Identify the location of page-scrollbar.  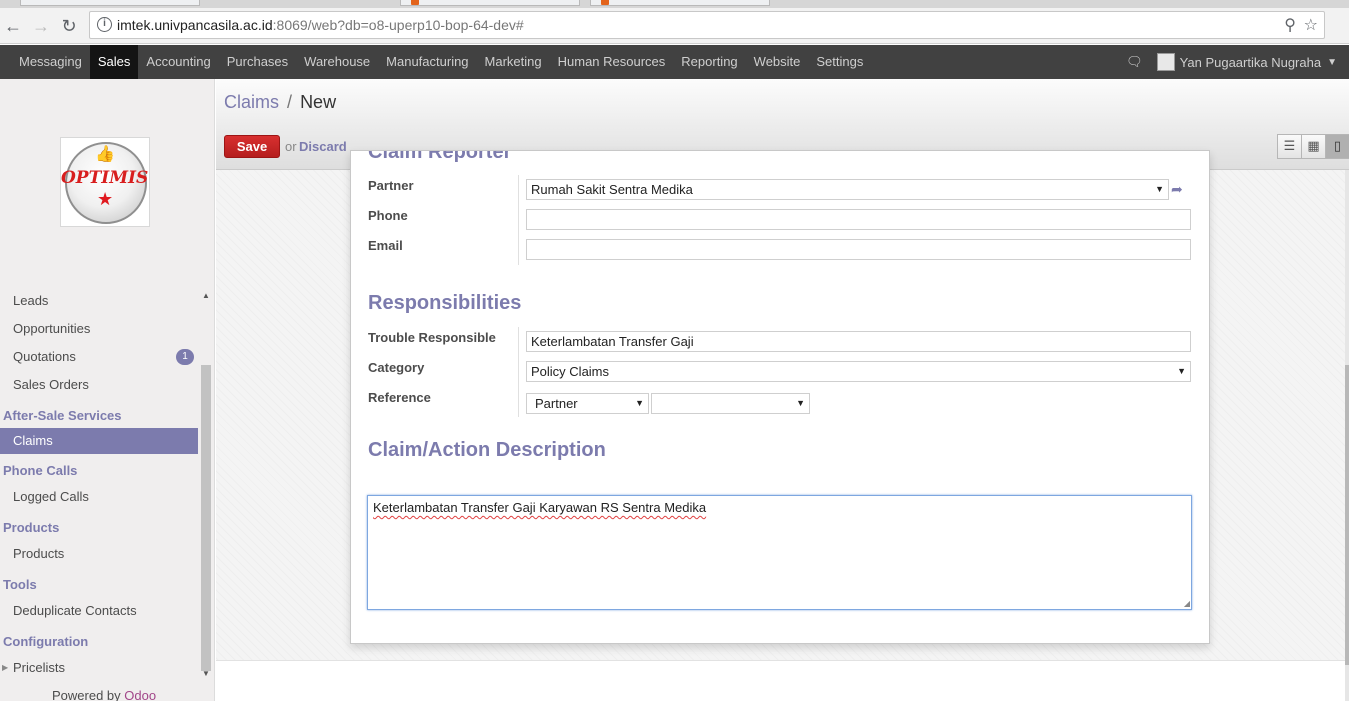
(1347, 435).